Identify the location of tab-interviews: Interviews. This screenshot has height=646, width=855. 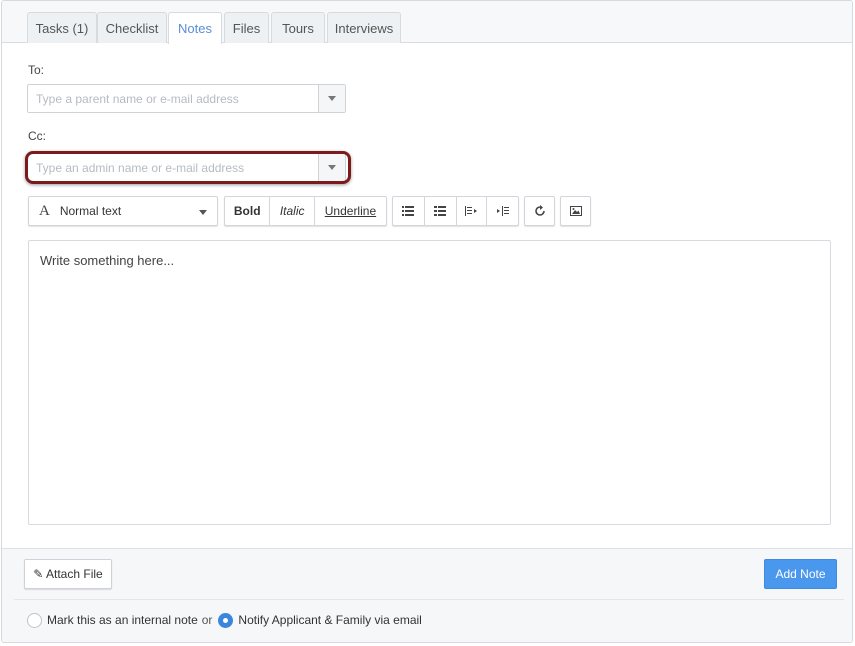
(364, 27).